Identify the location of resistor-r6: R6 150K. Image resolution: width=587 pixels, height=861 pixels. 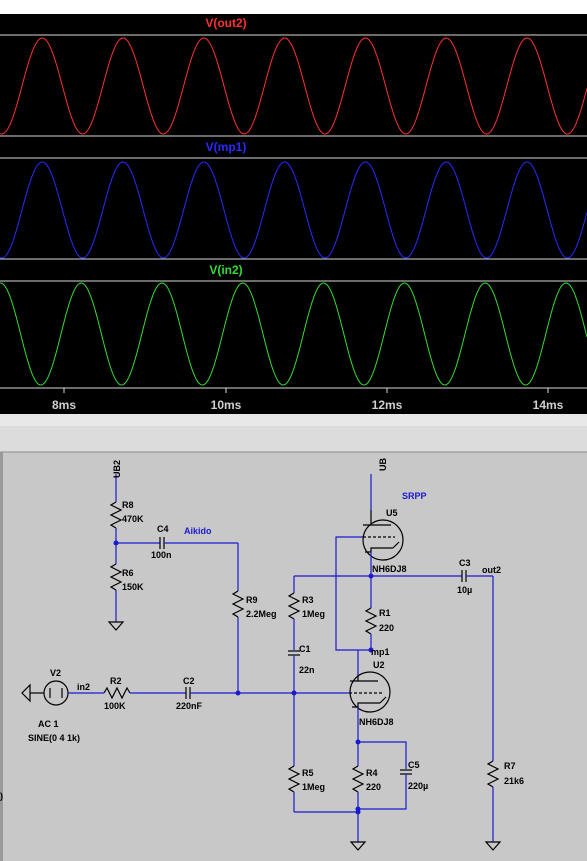
(126, 582).